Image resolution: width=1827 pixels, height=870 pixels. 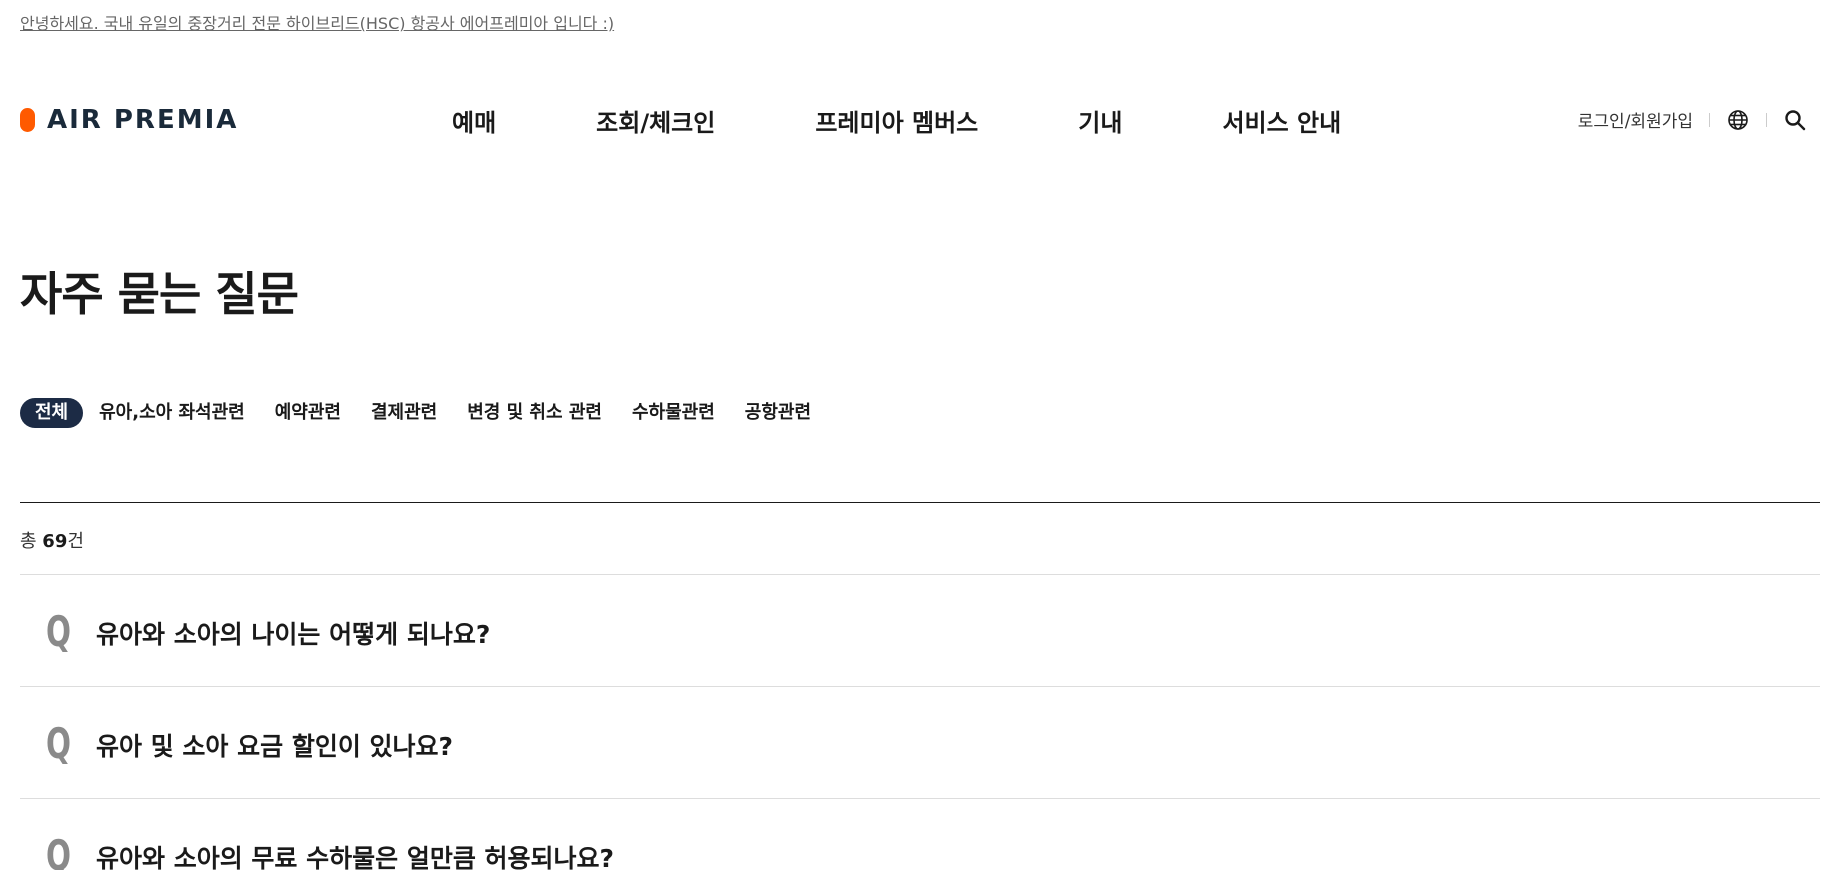 I want to click on utility-menu: 로그인/회원가입, so click(x=1692, y=119).